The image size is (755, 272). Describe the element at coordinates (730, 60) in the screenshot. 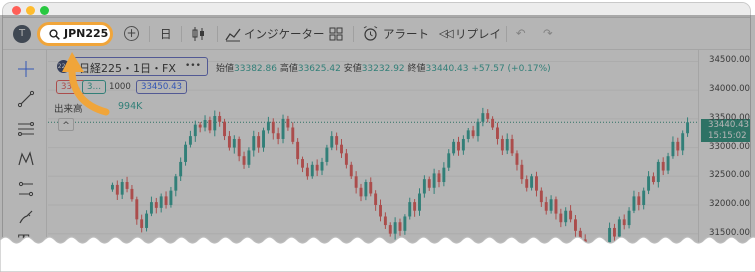

I see `price-tick-label: 34500.00` at that location.